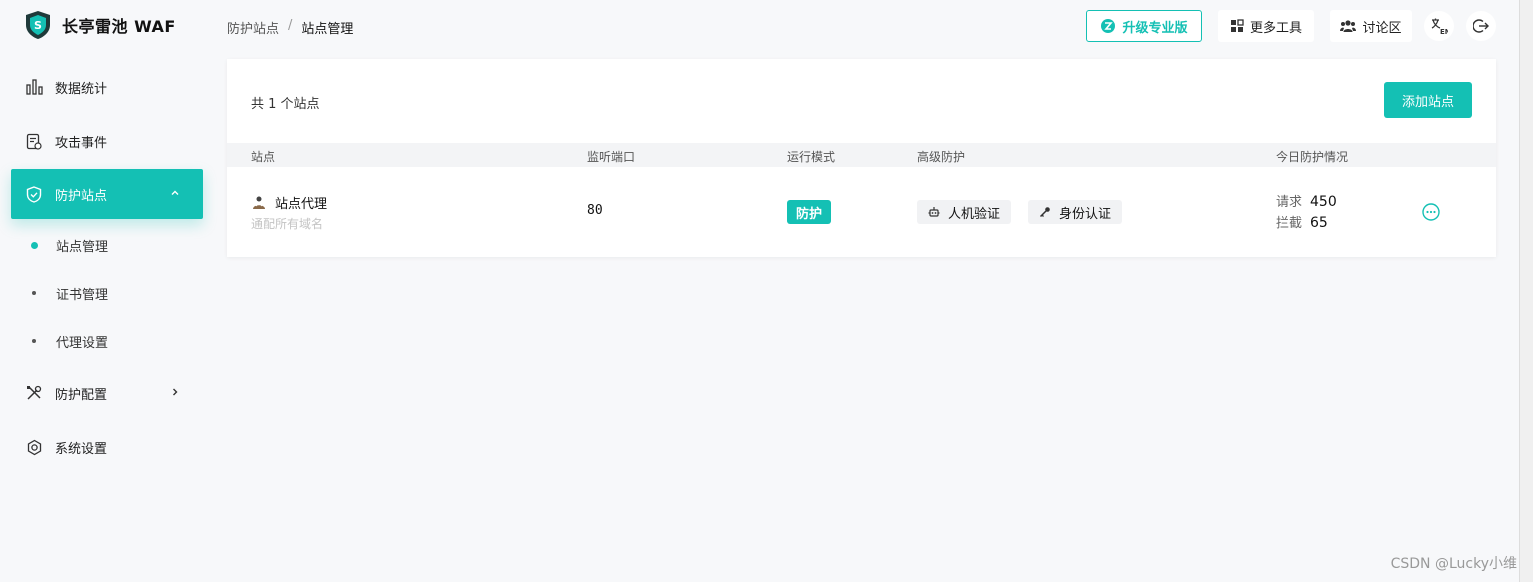 This screenshot has height=582, width=1533. What do you see at coordinates (175, 193) in the screenshot?
I see `chevron-up-icon` at bounding box center [175, 193].